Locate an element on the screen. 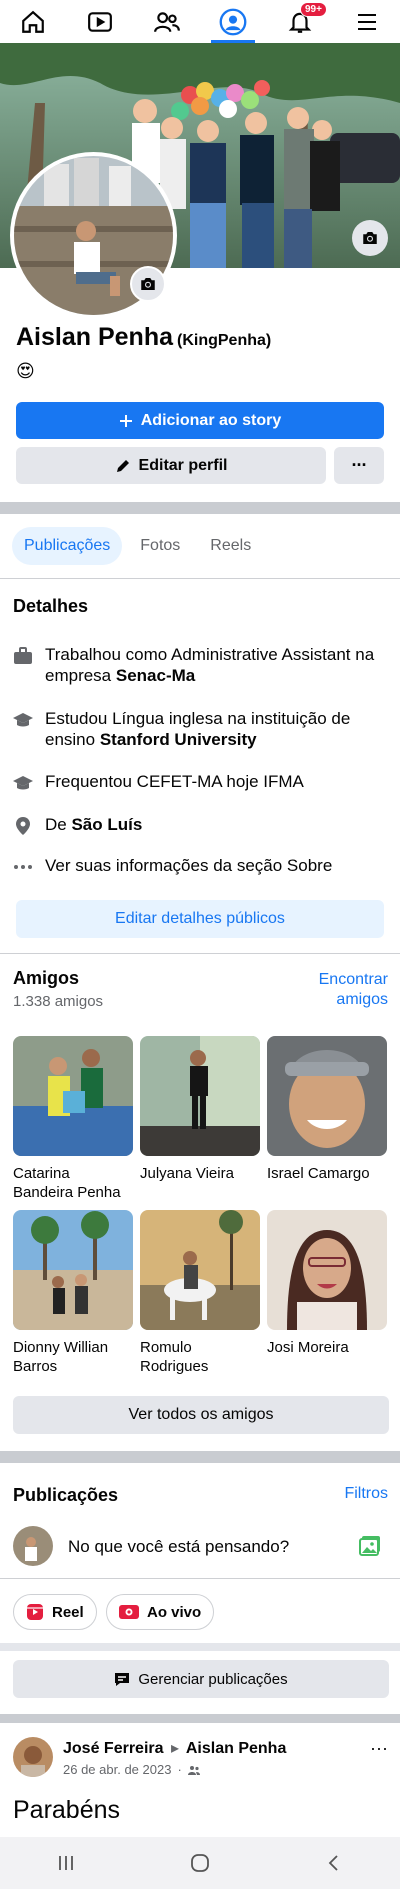 The image size is (400, 1889). tab-photos: Fotos is located at coordinates (160, 546).